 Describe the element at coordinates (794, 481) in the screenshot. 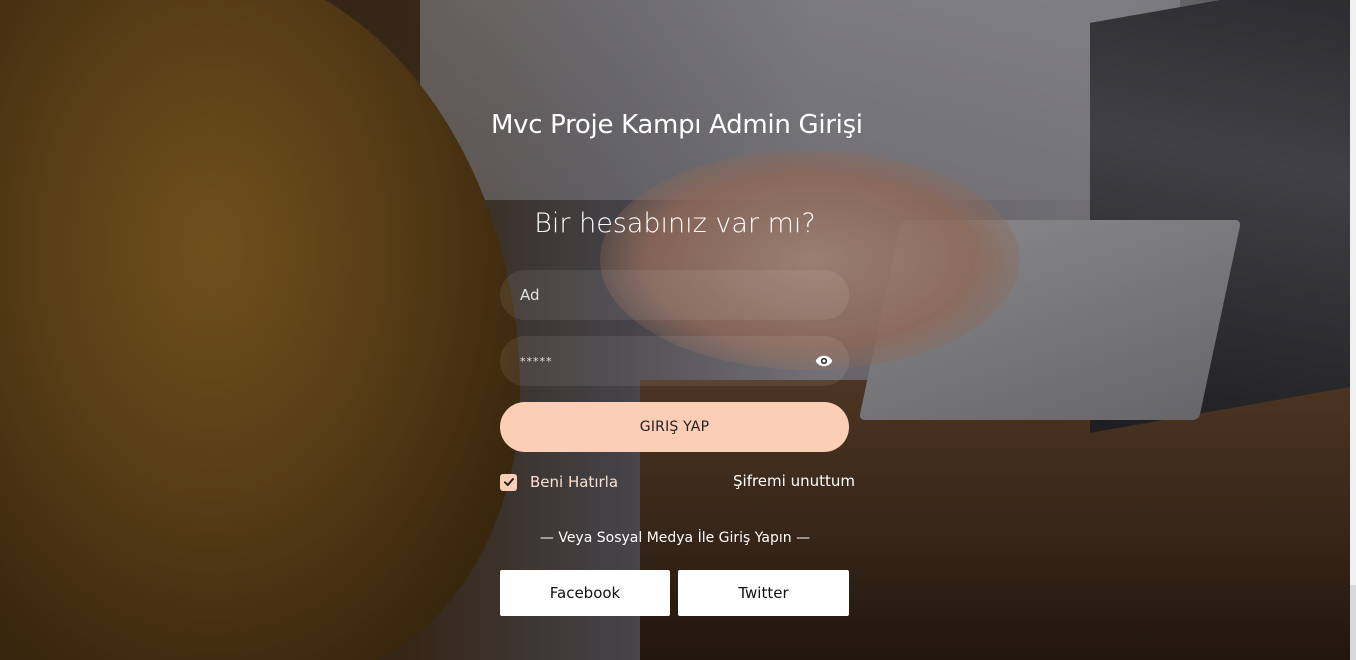

I see `forgot-password-link: Şifremi unuttum` at that location.